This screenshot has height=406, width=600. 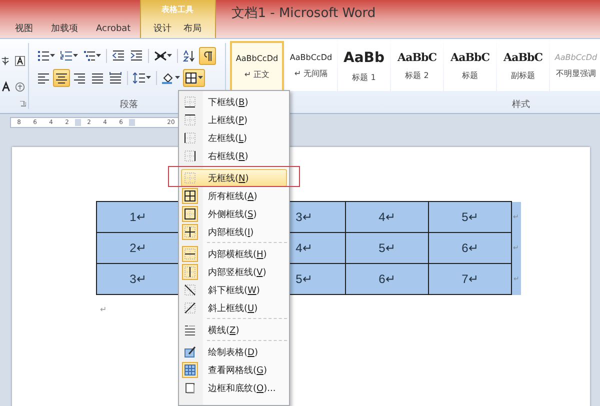 I want to click on contextual-tab-group-label: 表格工具, so click(x=178, y=10).